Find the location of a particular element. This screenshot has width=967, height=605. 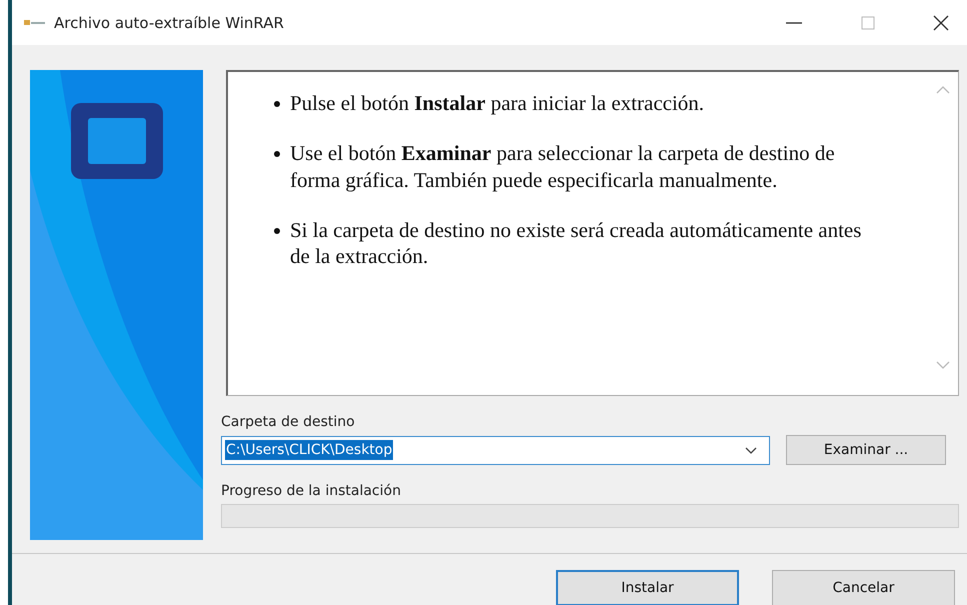

close-icon is located at coordinates (941, 22).